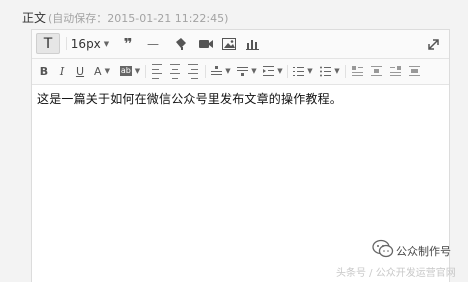  What do you see at coordinates (240, 44) in the screenshot?
I see `editor-toolbar-primary: T 16px ▼ ❞ —` at bounding box center [240, 44].